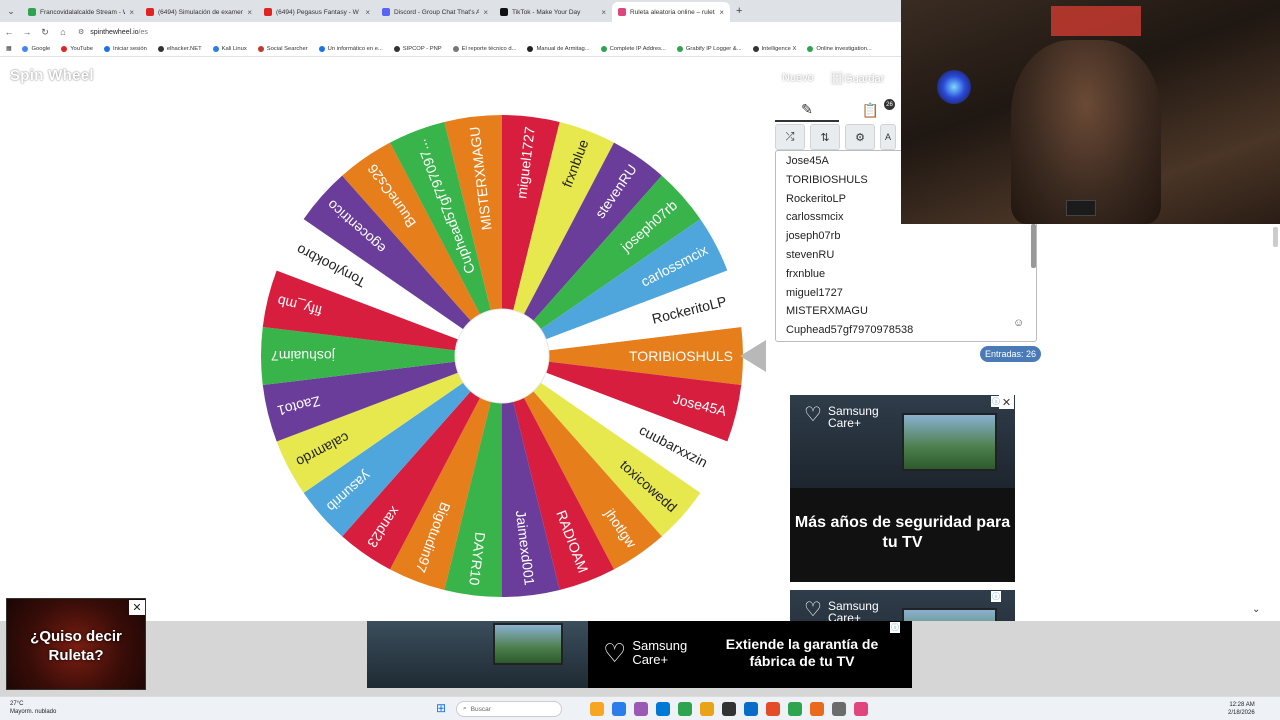  What do you see at coordinates (1241, 713) in the screenshot?
I see `clock-date: 2/18/2026` at bounding box center [1241, 713].